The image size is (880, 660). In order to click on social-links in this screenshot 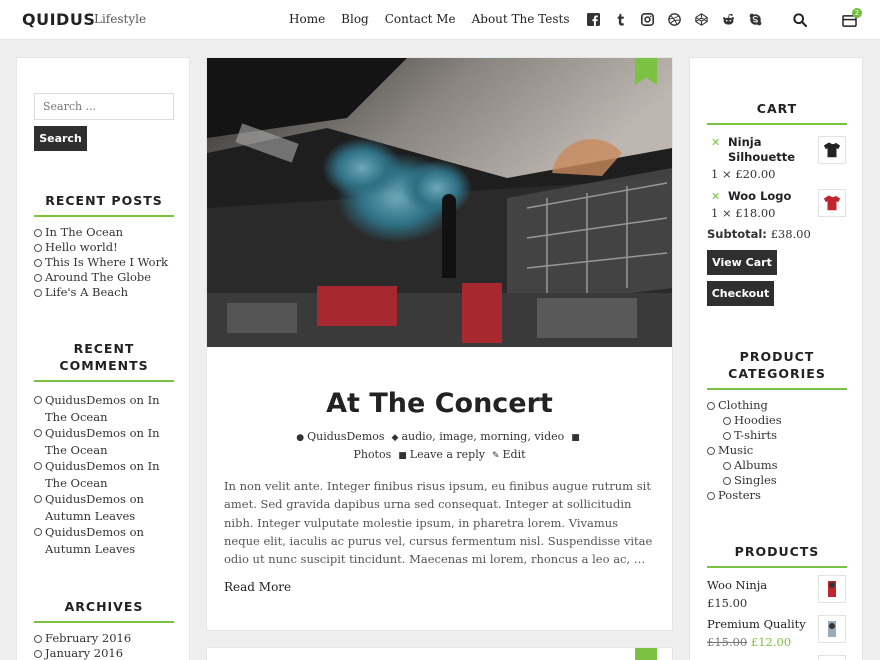, I will do `click(680, 19)`.